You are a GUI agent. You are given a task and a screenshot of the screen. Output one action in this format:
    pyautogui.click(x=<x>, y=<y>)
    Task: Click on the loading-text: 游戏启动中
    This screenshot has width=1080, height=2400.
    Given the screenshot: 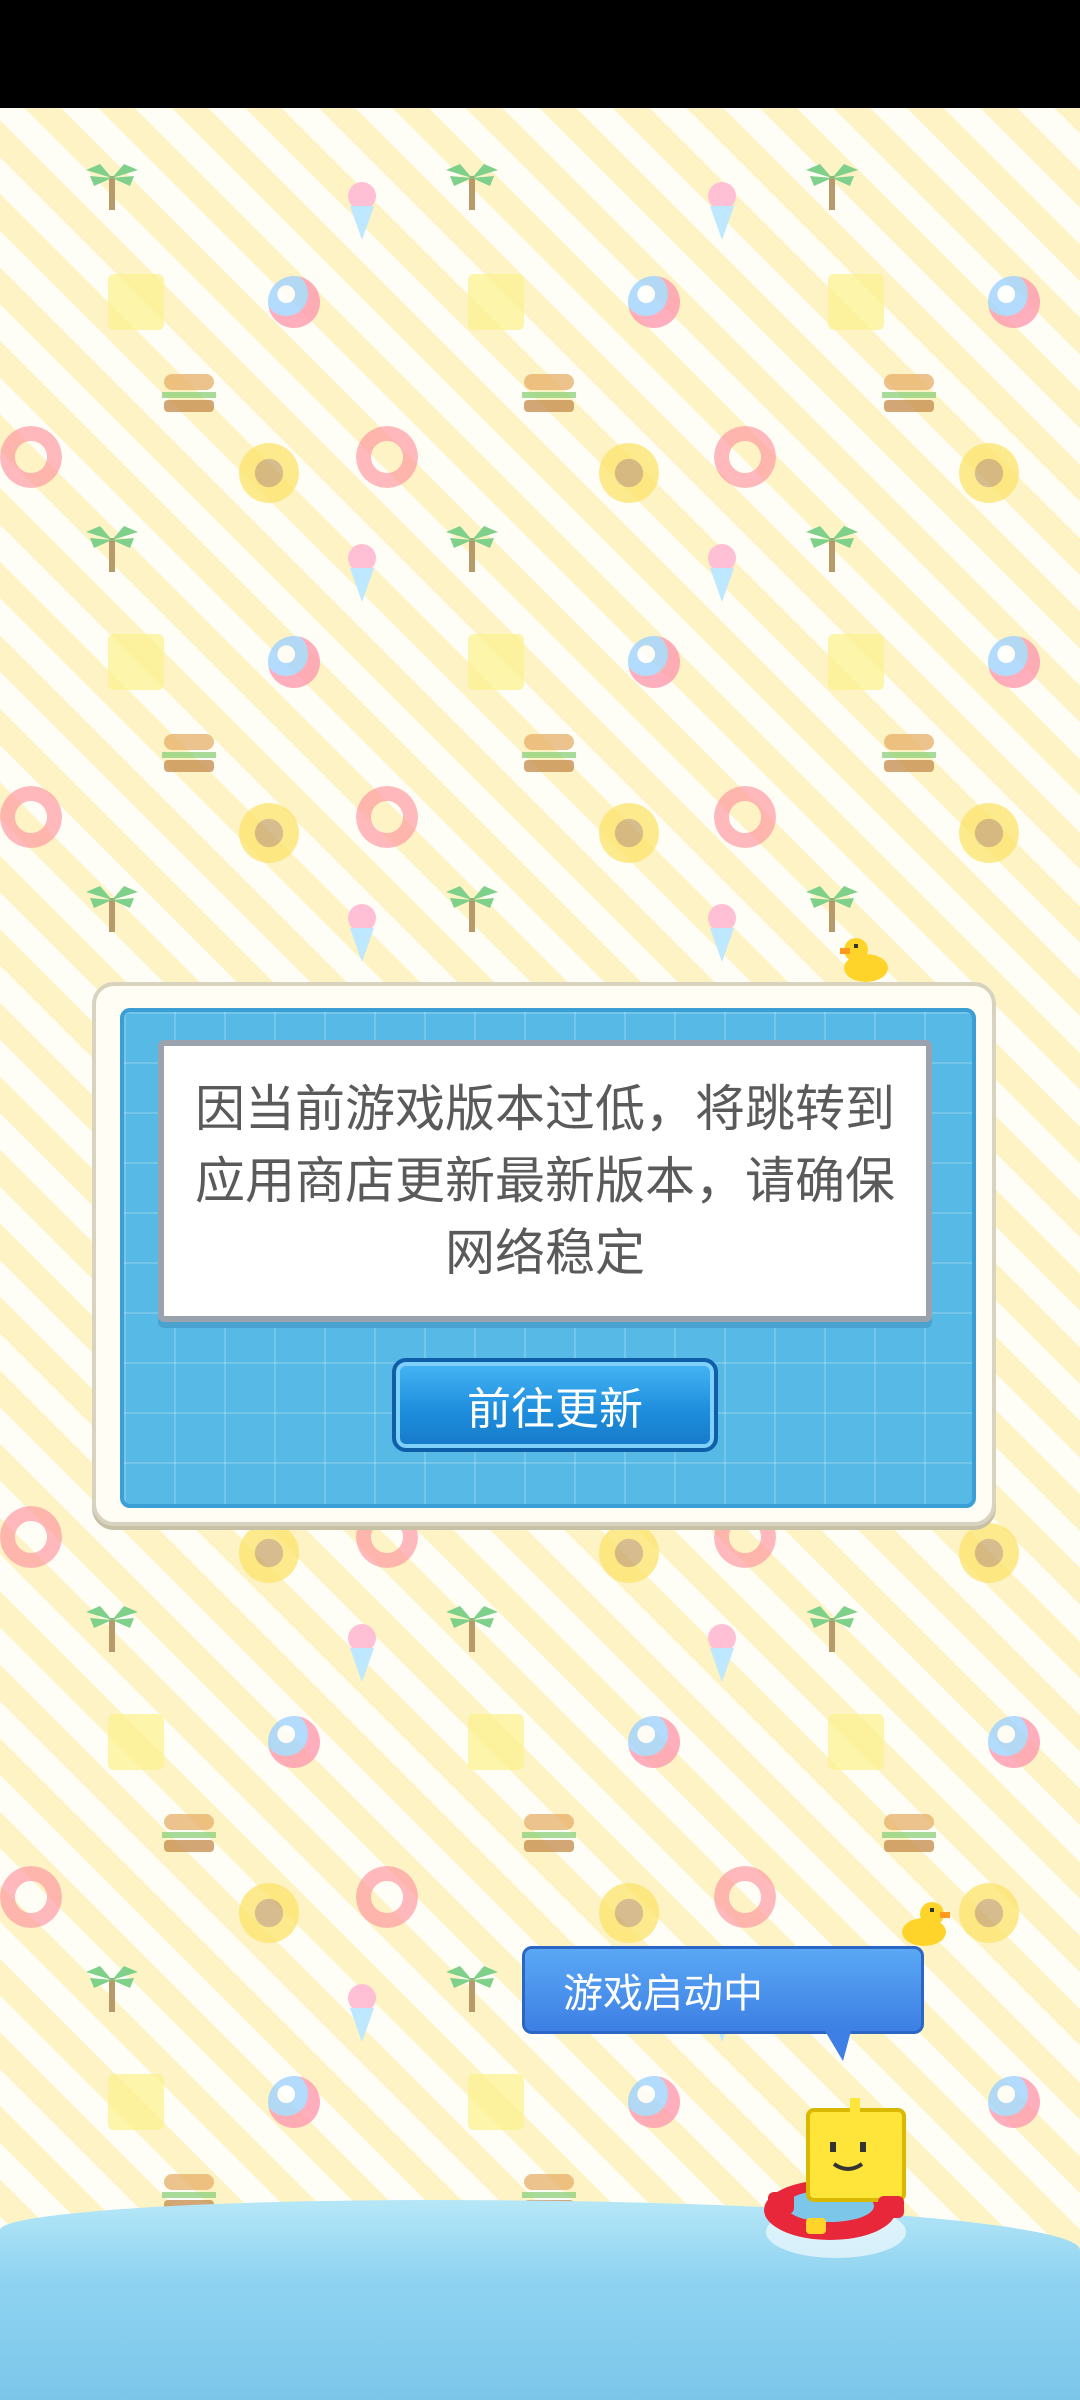 What is the action you would take?
    pyautogui.click(x=663, y=1994)
    